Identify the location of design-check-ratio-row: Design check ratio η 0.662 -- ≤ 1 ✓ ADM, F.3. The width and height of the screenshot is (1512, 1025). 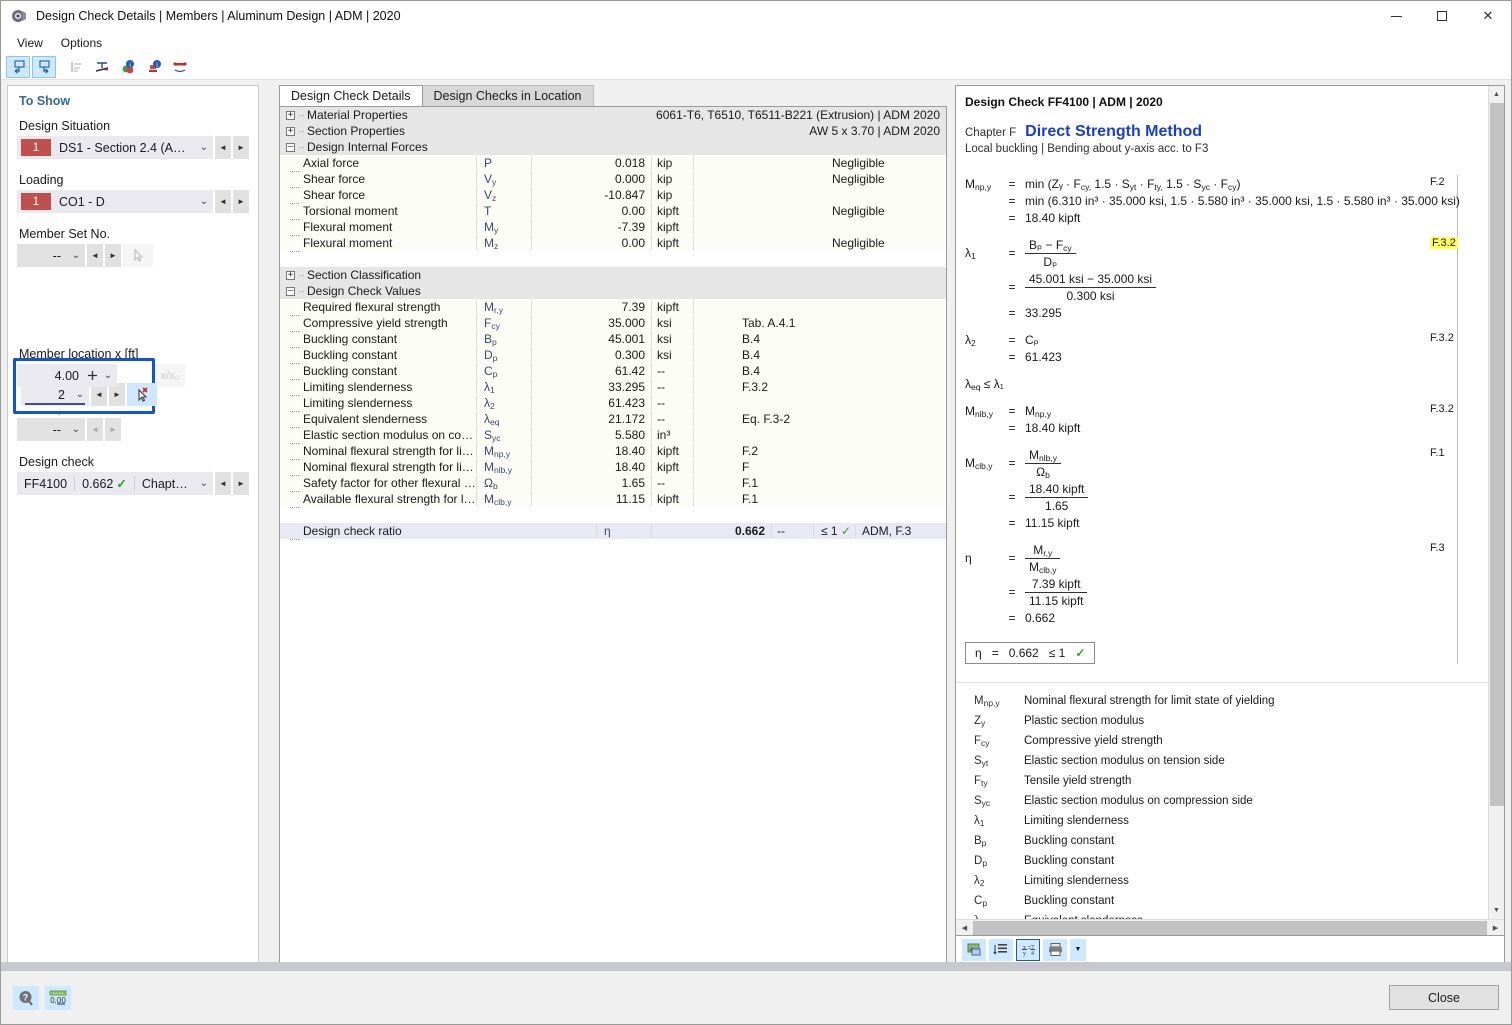
(613, 531).